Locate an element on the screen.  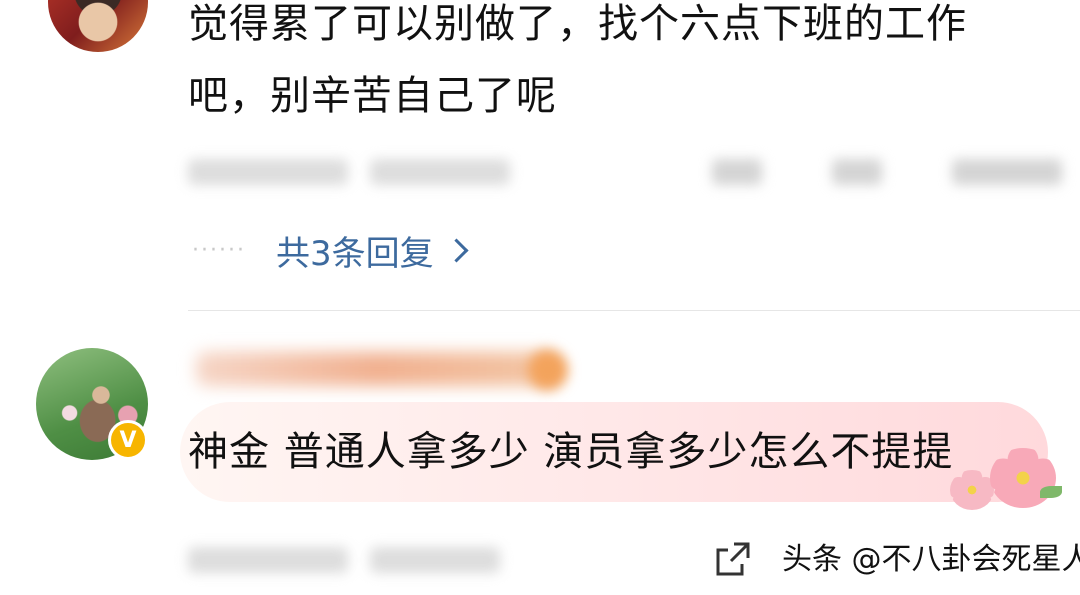
replies-count-label: 共3条回复 is located at coordinates (354, 253).